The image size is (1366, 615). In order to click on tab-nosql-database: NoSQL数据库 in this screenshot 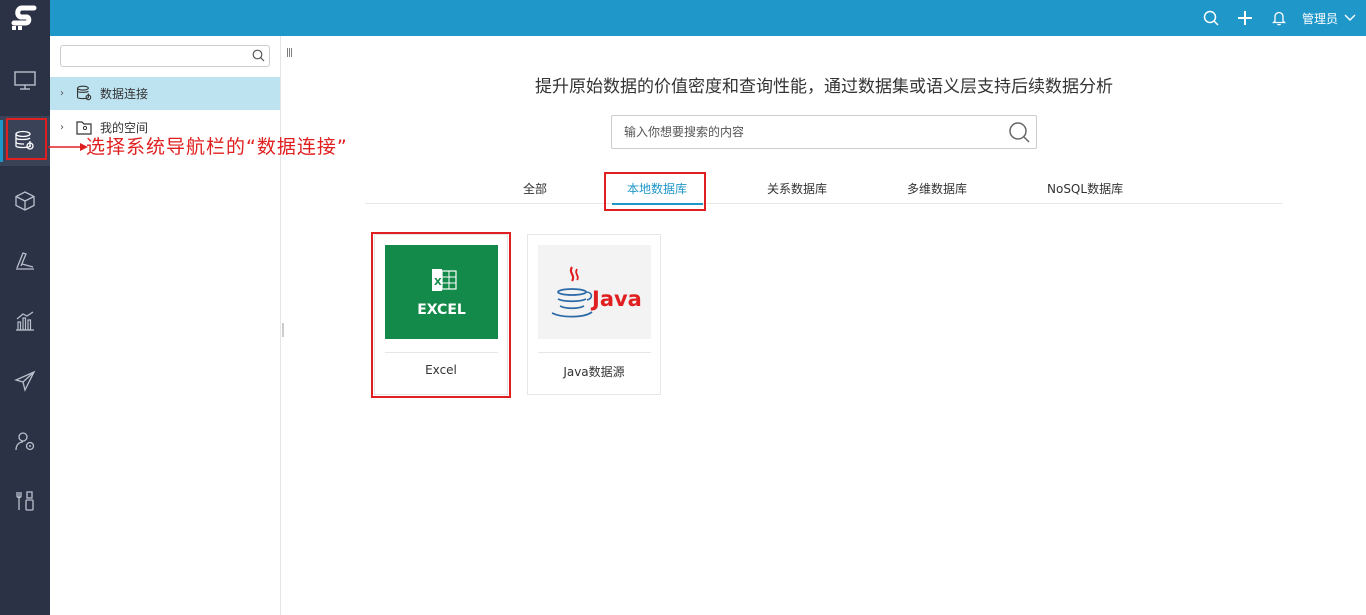, I will do `click(1085, 188)`.